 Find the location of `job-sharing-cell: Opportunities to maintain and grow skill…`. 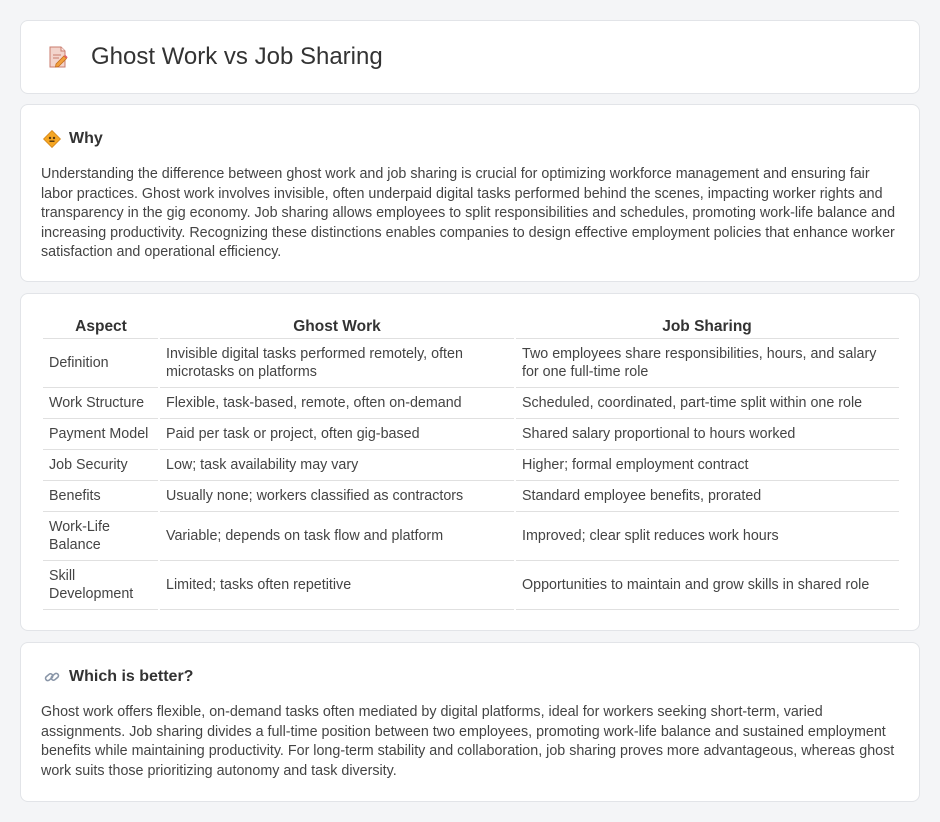

job-sharing-cell: Opportunities to maintain and grow skill… is located at coordinates (706, 585).